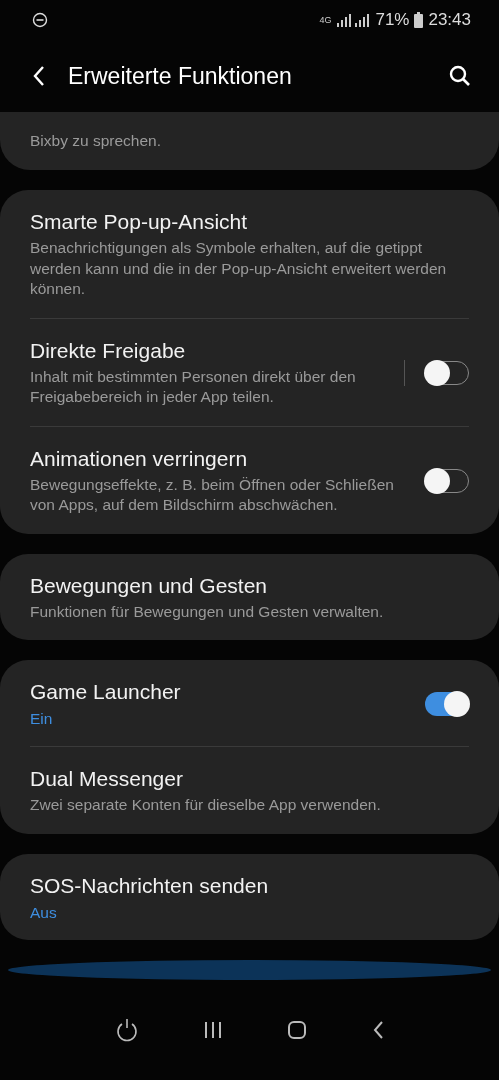 The width and height of the screenshot is (499, 1080). I want to click on power-icon, so click(126, 1029).